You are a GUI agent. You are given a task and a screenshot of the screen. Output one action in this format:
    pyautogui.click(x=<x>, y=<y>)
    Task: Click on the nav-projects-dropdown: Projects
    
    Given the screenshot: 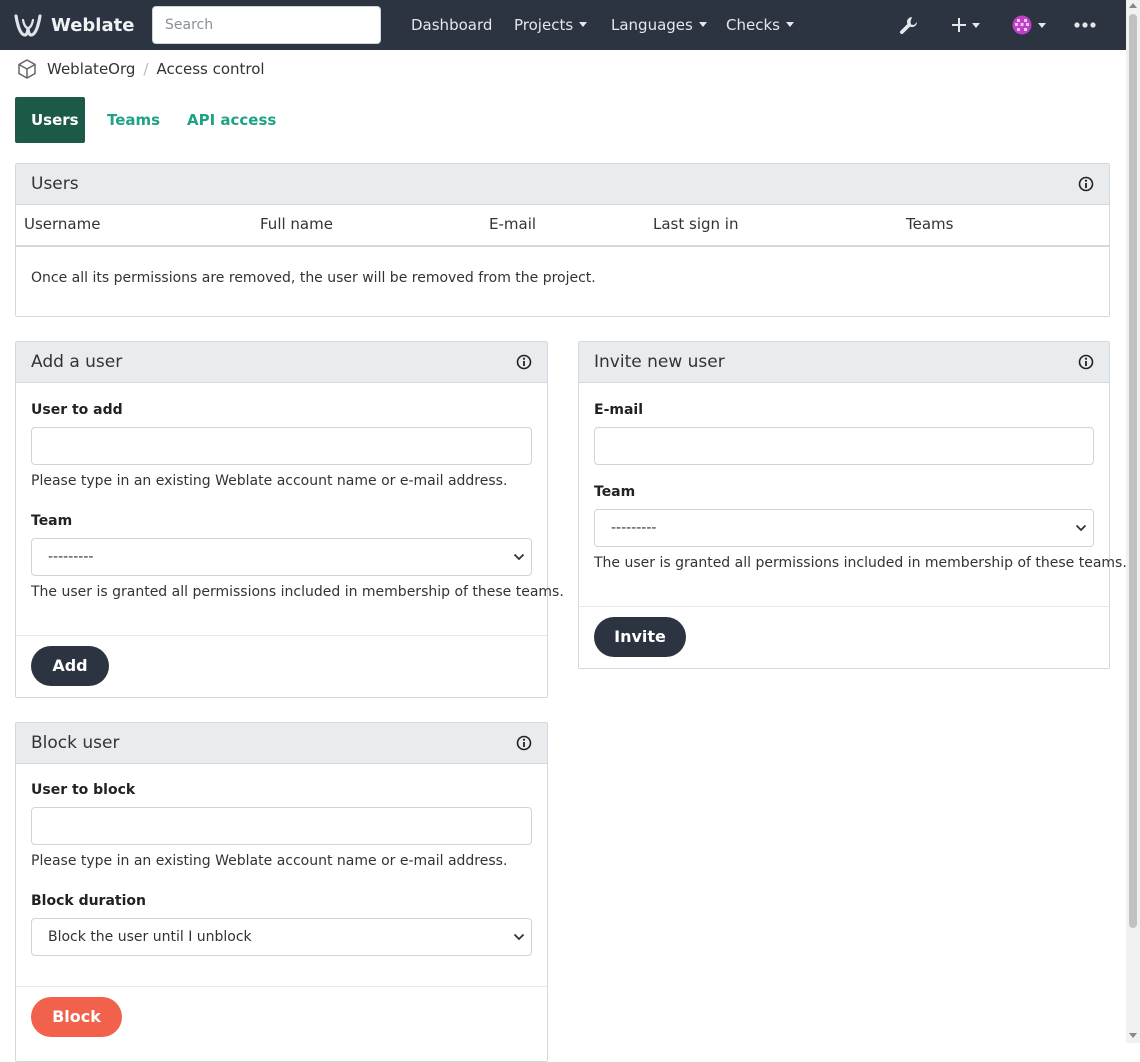 What is the action you would take?
    pyautogui.click(x=551, y=25)
    